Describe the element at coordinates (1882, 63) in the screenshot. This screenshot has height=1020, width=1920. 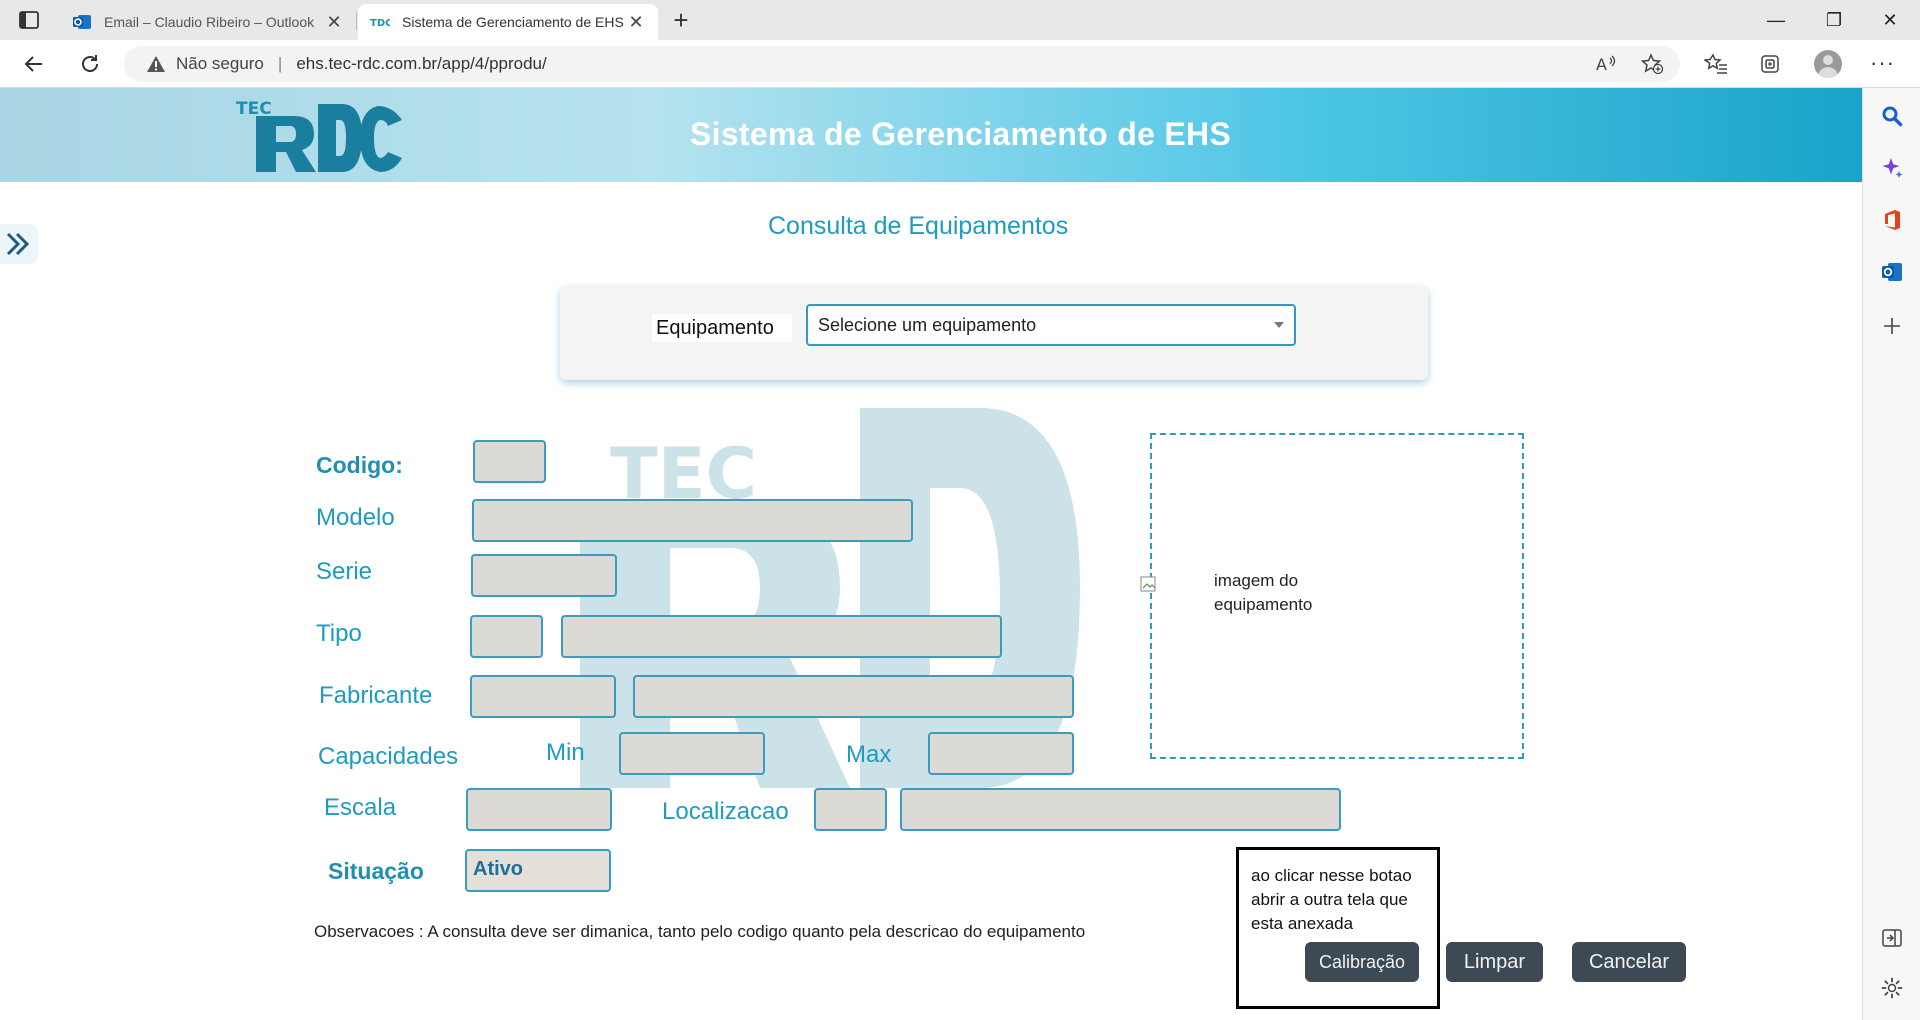
I see `more-options-icon: ···` at that location.